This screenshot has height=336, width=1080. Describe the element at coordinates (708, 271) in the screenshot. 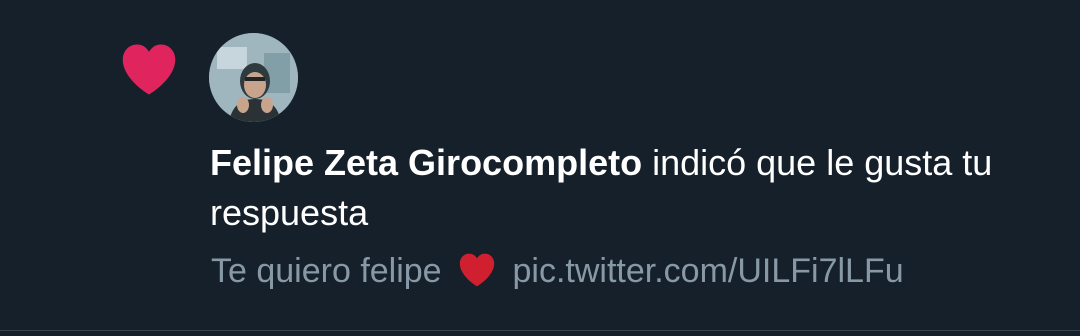

I see `preview-link: pic.twitter.com/UILFi7lLFu` at that location.